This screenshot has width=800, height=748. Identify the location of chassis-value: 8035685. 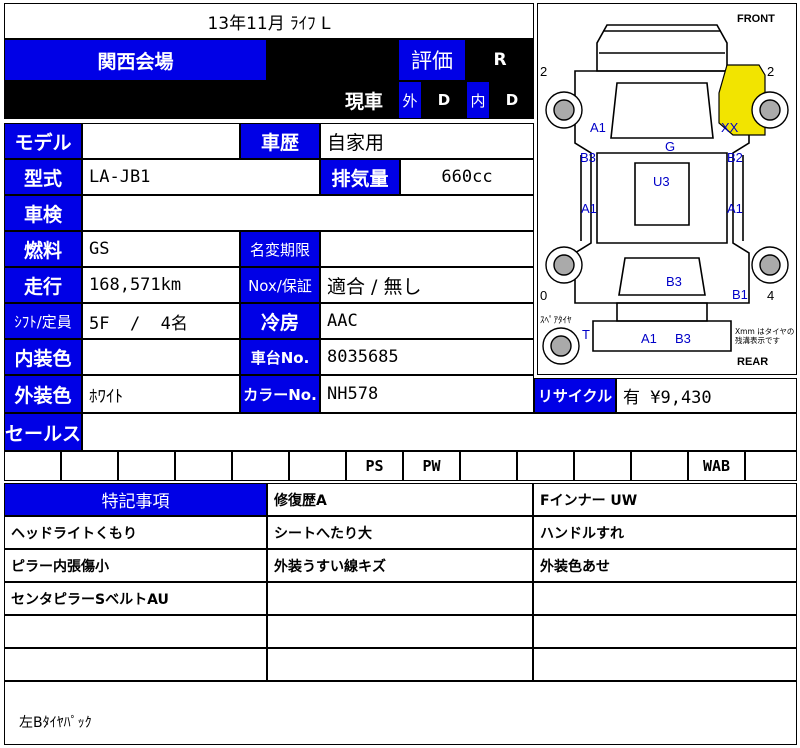
(427, 357).